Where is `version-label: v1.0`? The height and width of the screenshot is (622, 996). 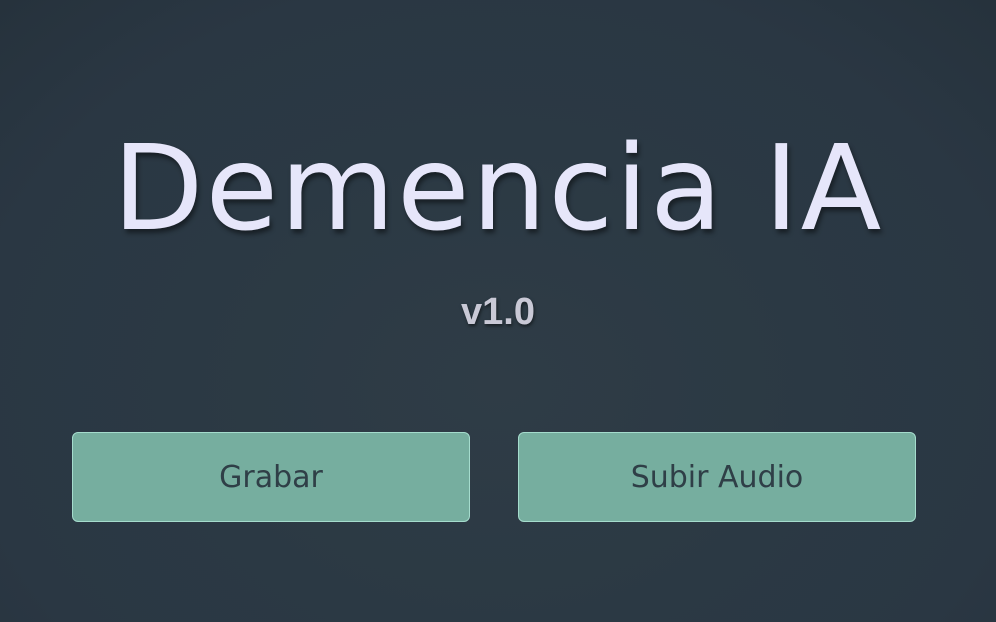 version-label: v1.0 is located at coordinates (498, 312).